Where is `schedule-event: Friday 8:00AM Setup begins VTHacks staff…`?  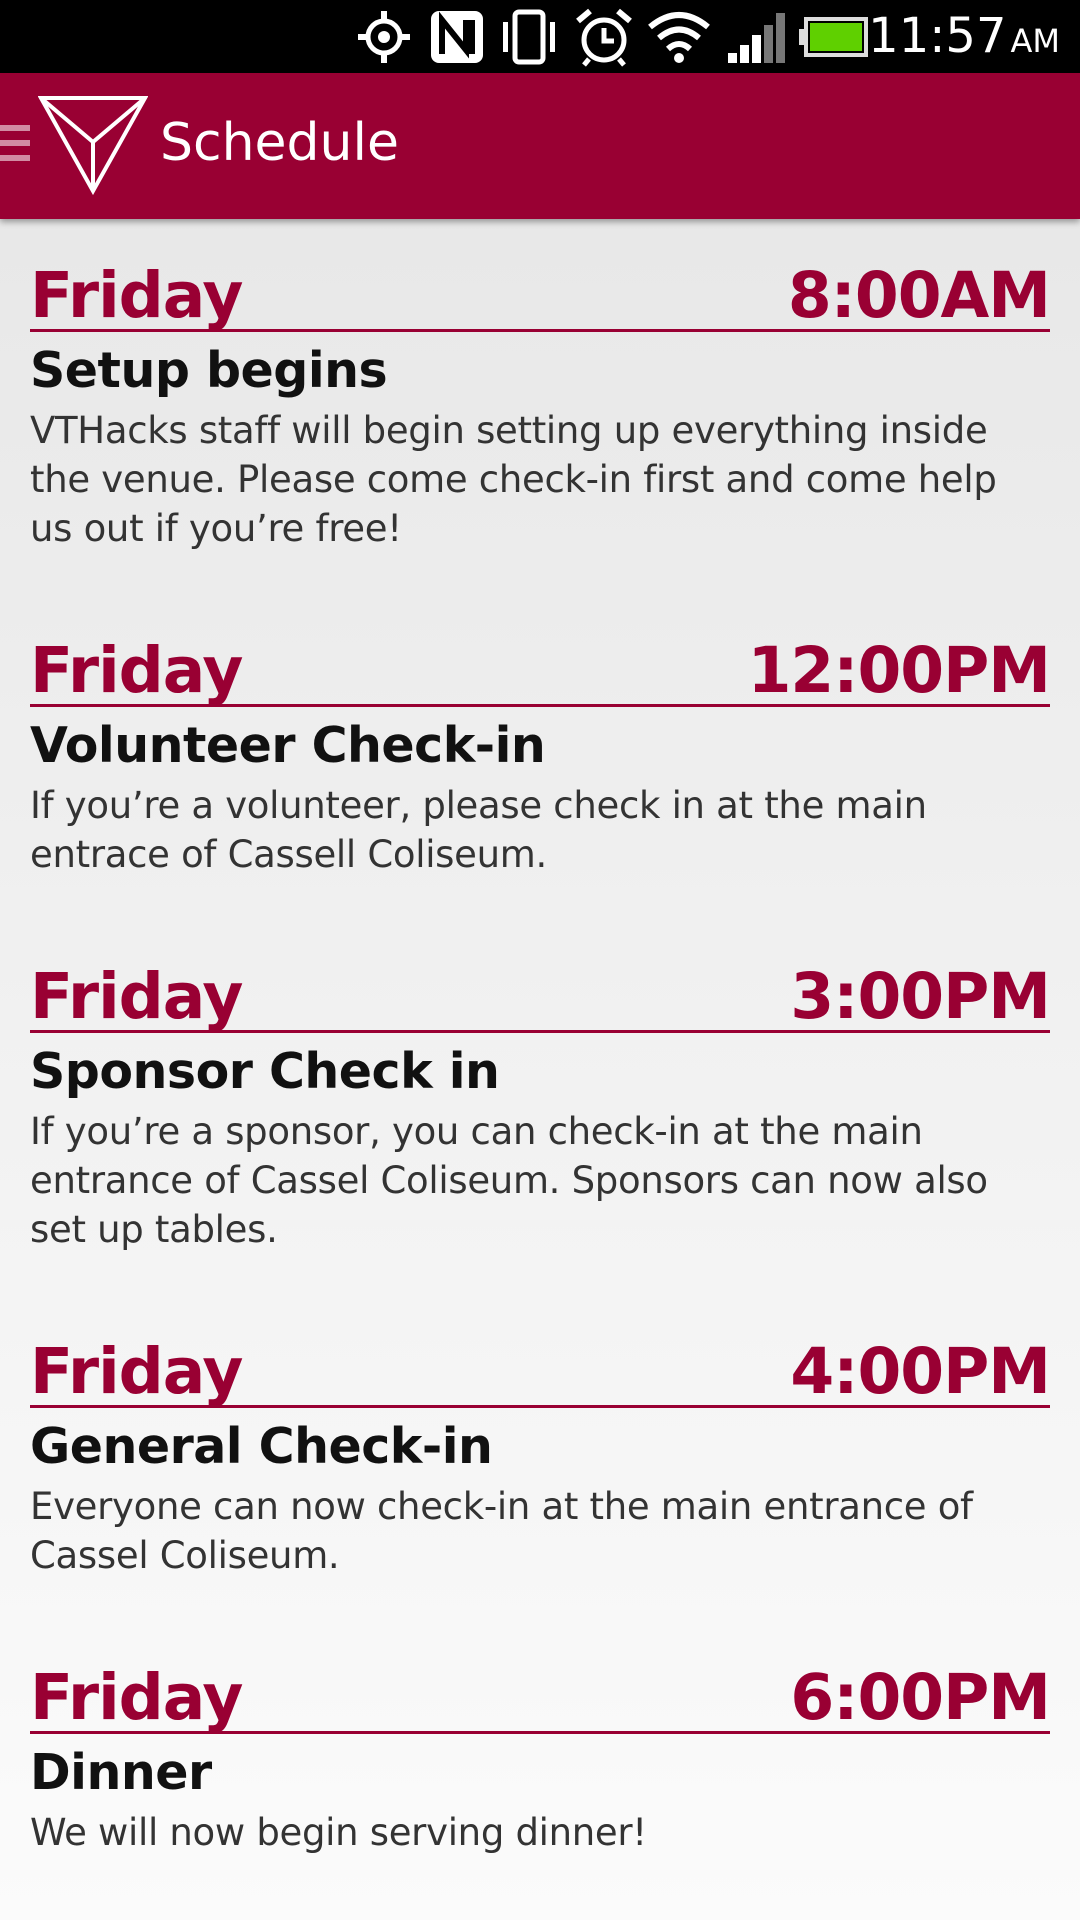 schedule-event: Friday 8:00AM Setup begins VTHacks staff… is located at coordinates (540, 406).